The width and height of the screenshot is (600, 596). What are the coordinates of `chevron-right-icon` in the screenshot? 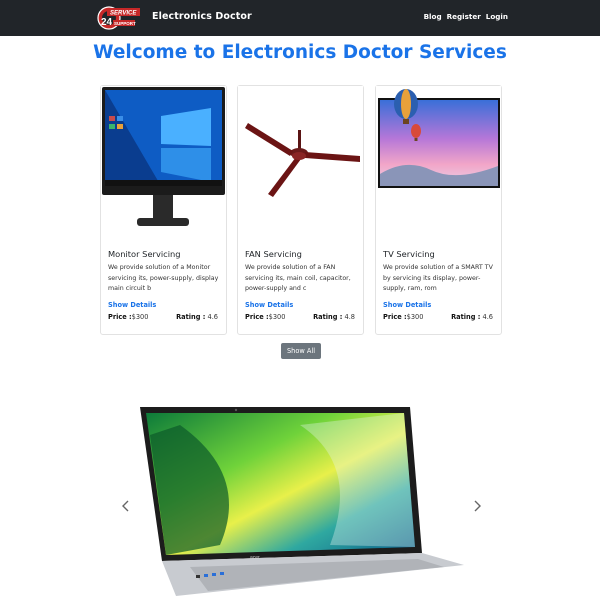 It's located at (477, 506).